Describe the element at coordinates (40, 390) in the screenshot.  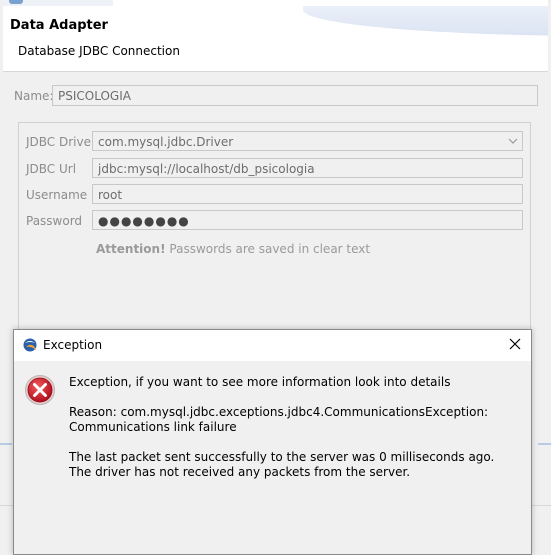
I see `error-icon` at that location.